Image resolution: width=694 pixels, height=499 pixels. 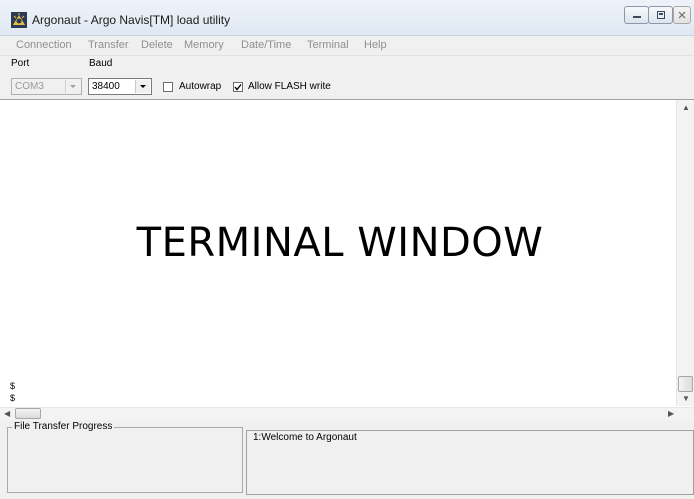 What do you see at coordinates (685, 384) in the screenshot?
I see `vertical-scroll-thumb` at bounding box center [685, 384].